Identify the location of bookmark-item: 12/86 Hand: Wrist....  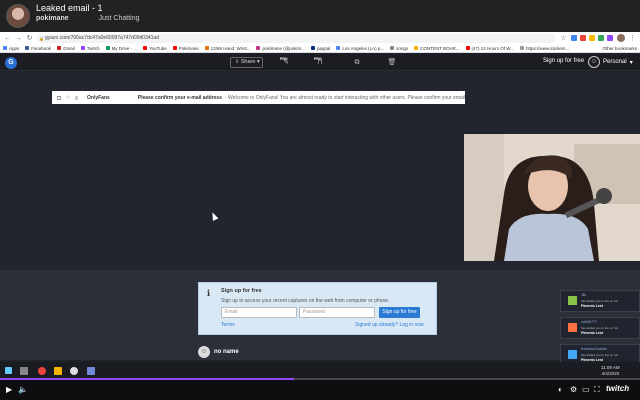
(227, 48).